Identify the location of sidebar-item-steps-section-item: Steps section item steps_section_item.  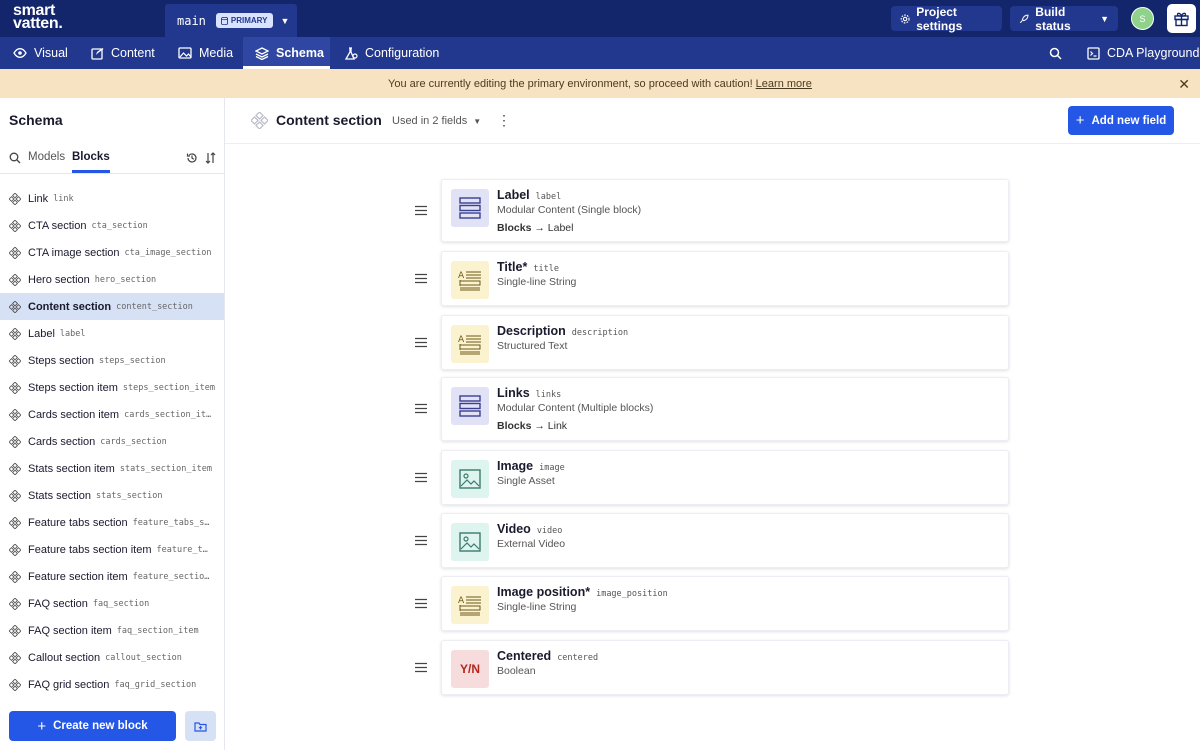
(112, 387).